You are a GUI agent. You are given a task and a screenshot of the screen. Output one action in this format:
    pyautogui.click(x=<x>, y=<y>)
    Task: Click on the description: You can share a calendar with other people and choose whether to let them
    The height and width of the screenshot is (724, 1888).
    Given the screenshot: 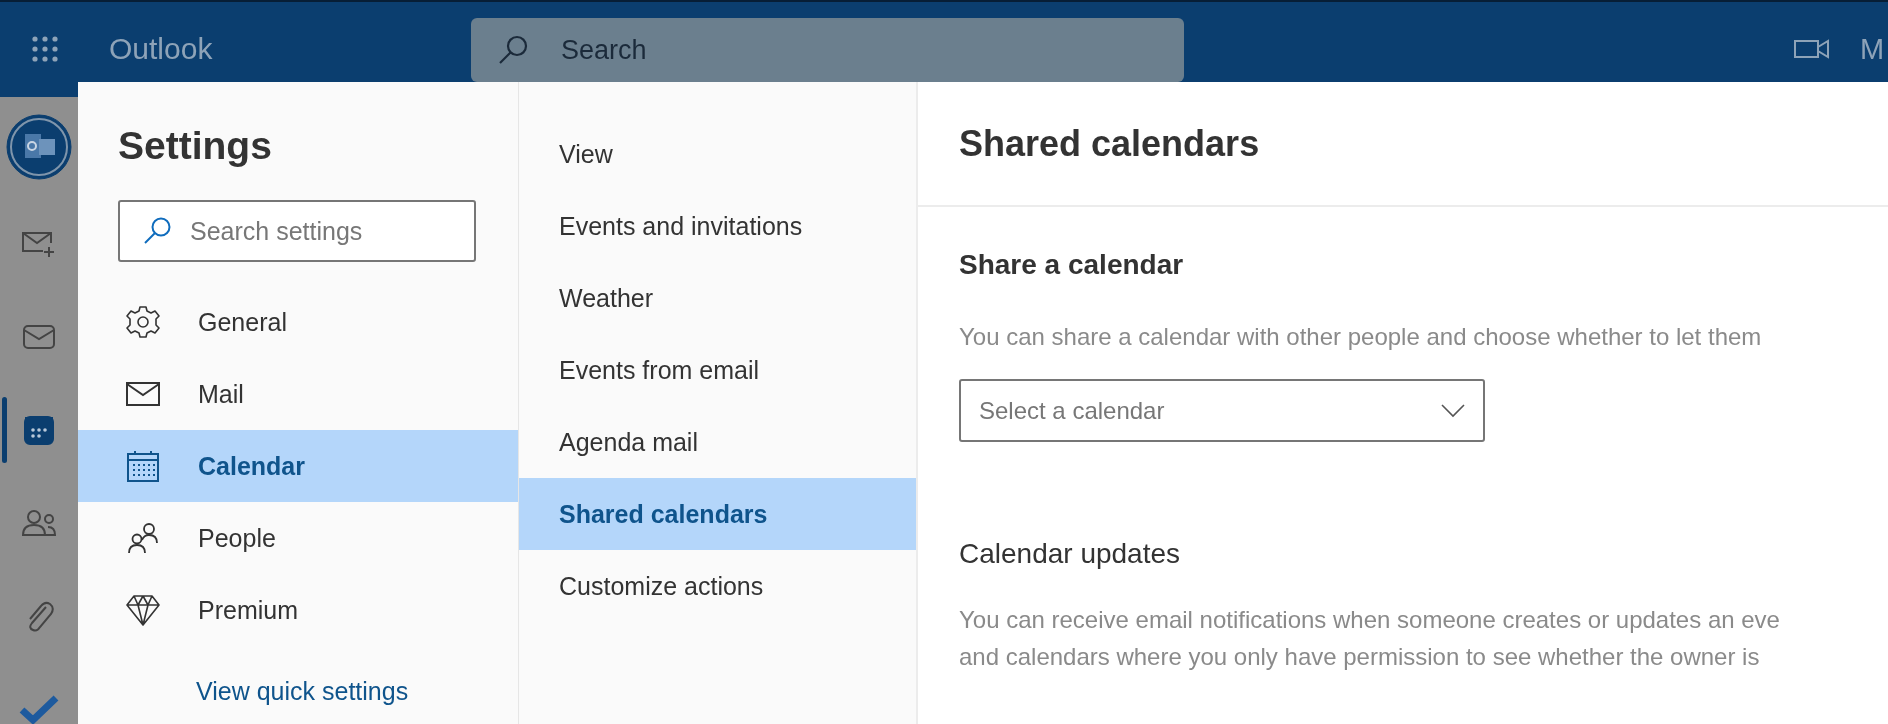 What is the action you would take?
    pyautogui.click(x=1361, y=337)
    